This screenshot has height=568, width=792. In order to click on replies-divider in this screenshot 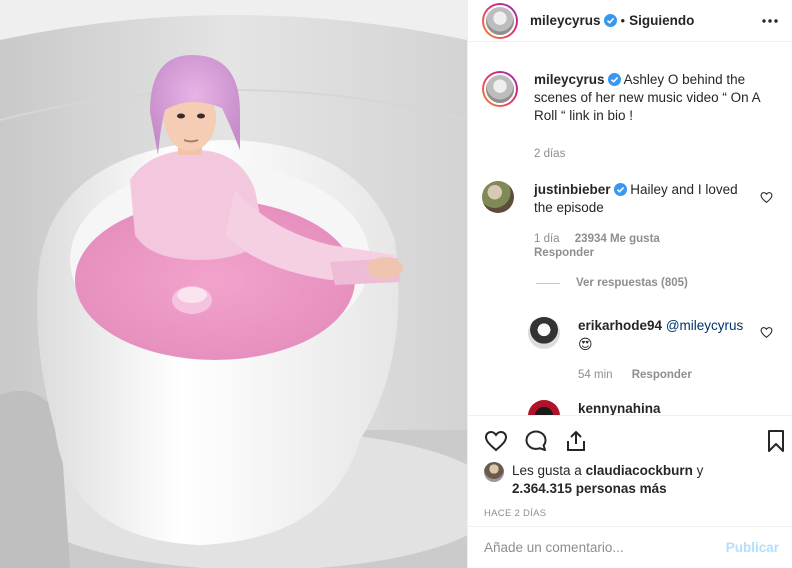, I will do `click(548, 283)`.